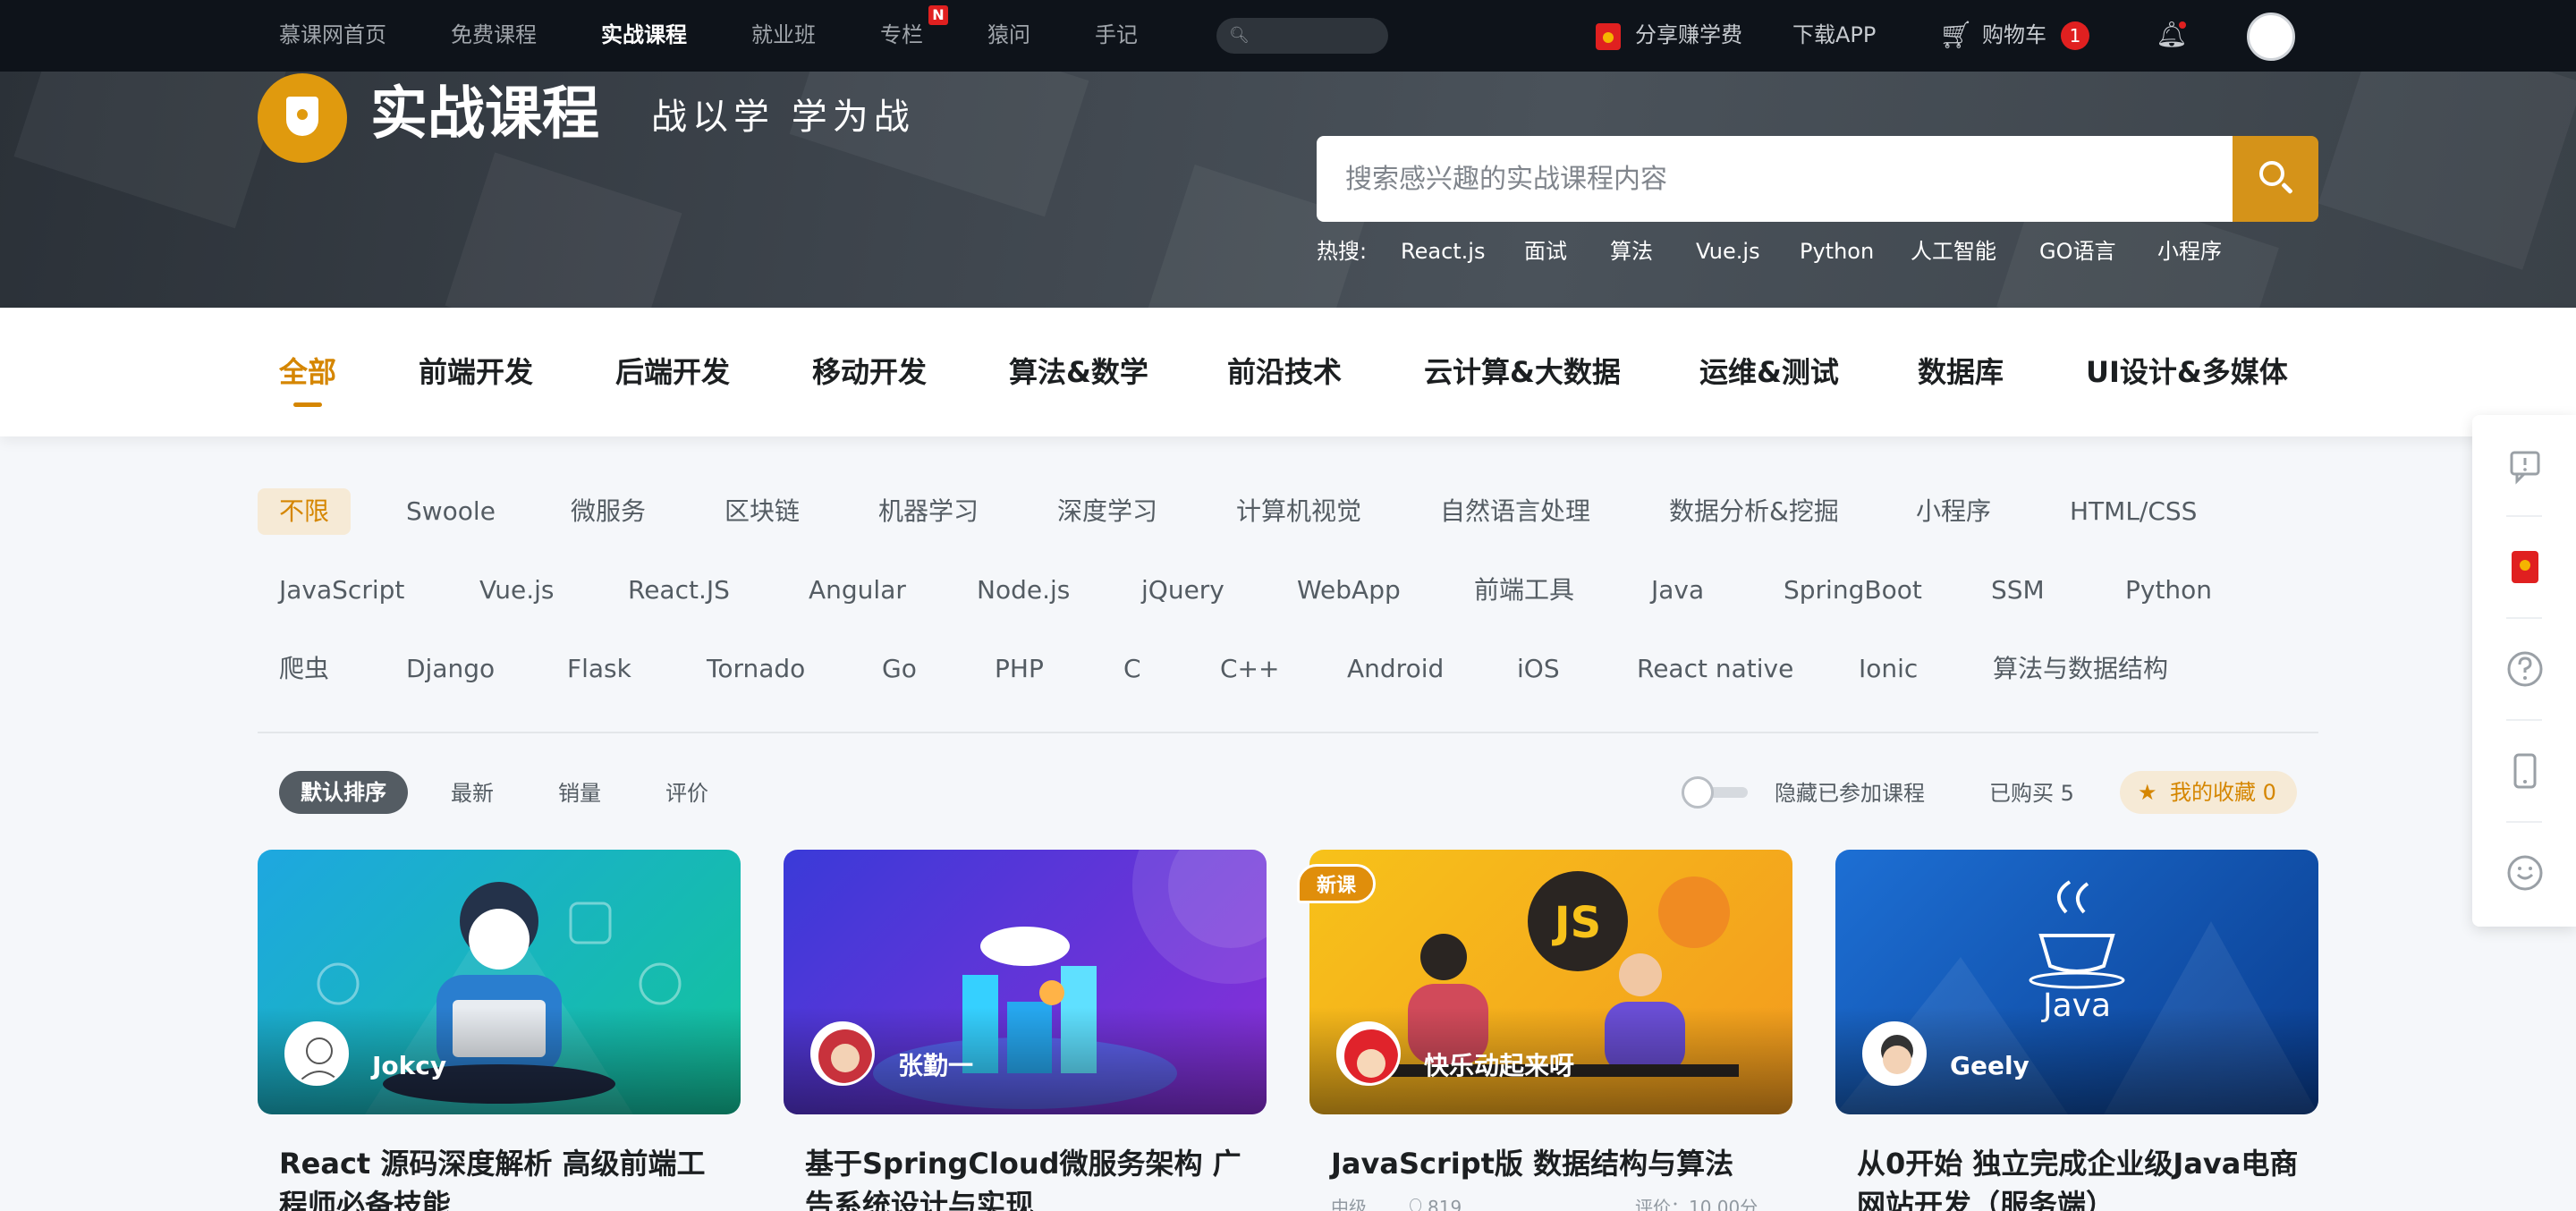 The width and height of the screenshot is (2576, 1211). I want to click on subtag-item: Angular, so click(857, 590).